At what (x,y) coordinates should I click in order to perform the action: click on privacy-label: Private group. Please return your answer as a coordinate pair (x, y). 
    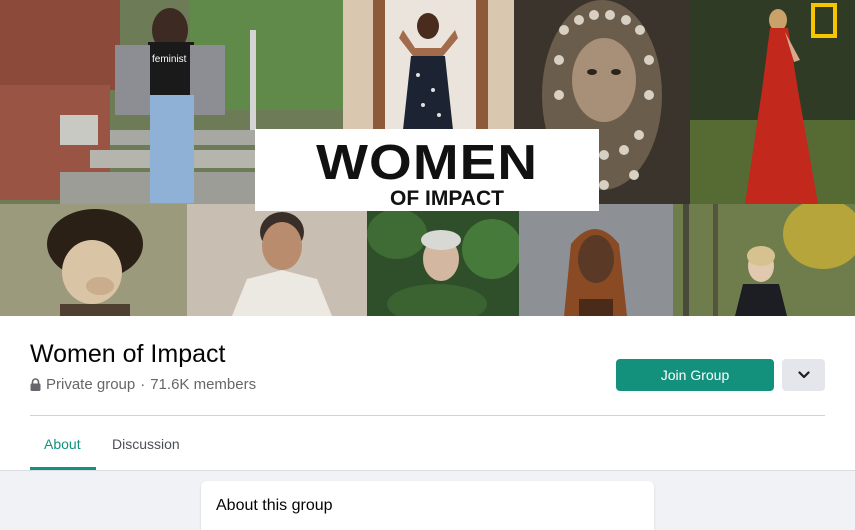
    Looking at the image, I should click on (91, 384).